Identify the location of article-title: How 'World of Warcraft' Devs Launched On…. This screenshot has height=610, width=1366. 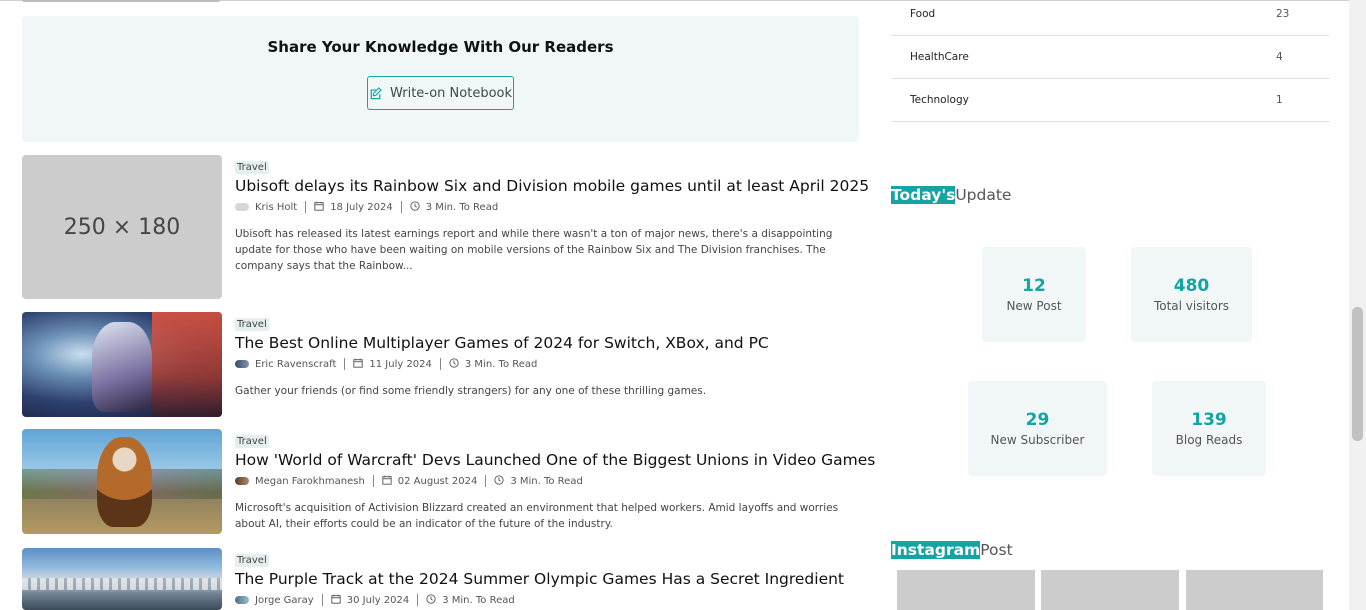
(555, 460).